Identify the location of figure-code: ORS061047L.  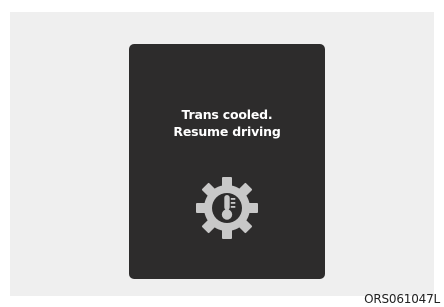
(402, 299).